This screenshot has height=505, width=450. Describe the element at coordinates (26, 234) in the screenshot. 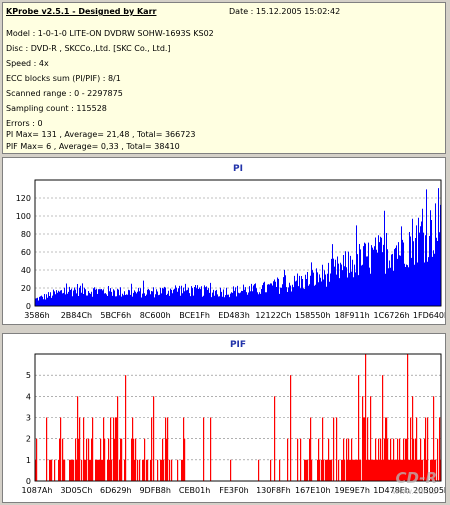

I see `y-tick-label: 80` at that location.